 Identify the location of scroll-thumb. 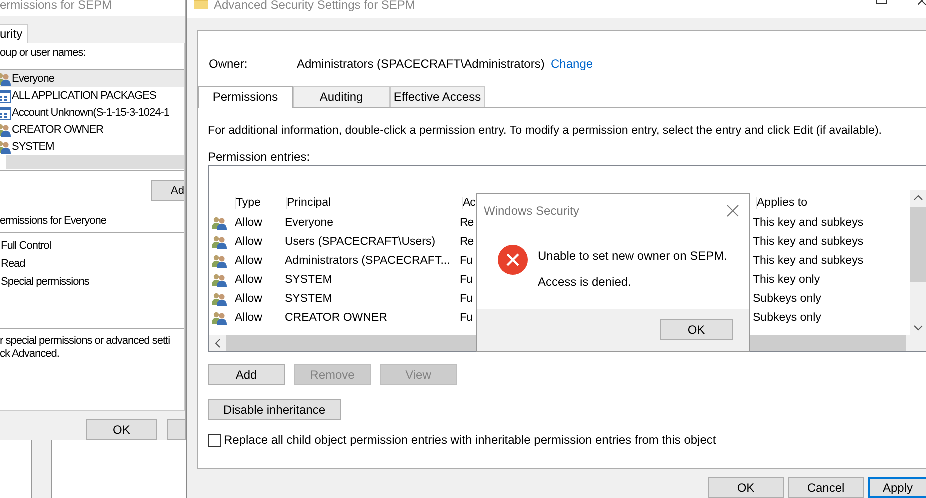
(918, 244).